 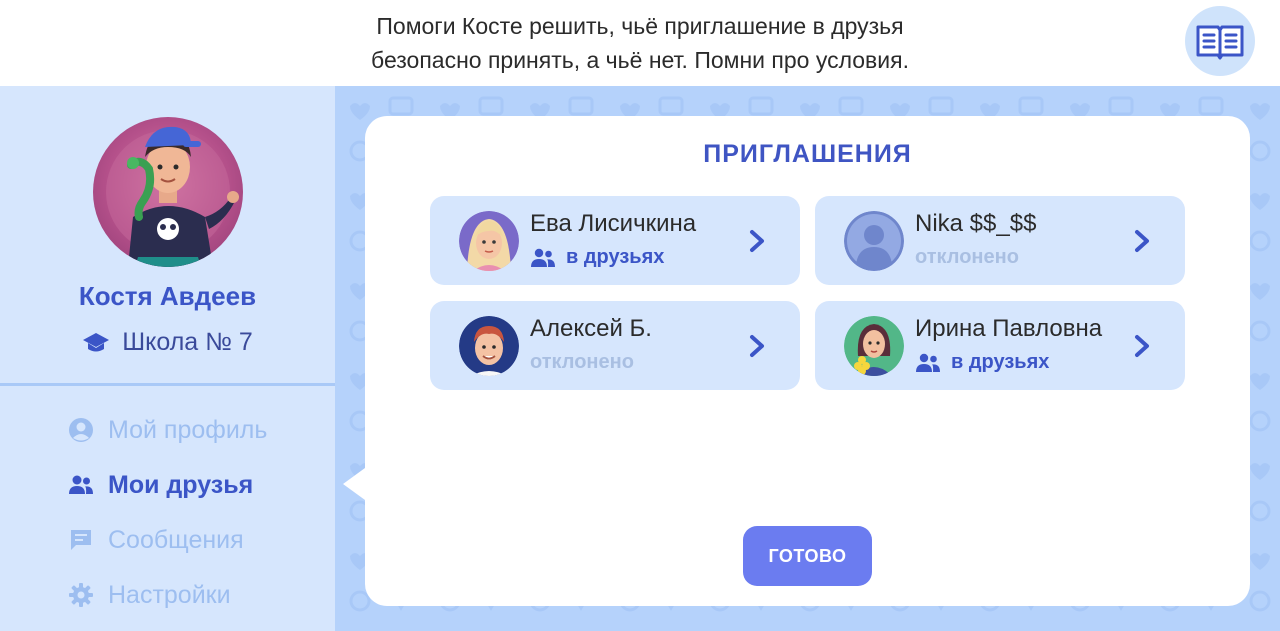 I want to click on message-icon, so click(x=81, y=540).